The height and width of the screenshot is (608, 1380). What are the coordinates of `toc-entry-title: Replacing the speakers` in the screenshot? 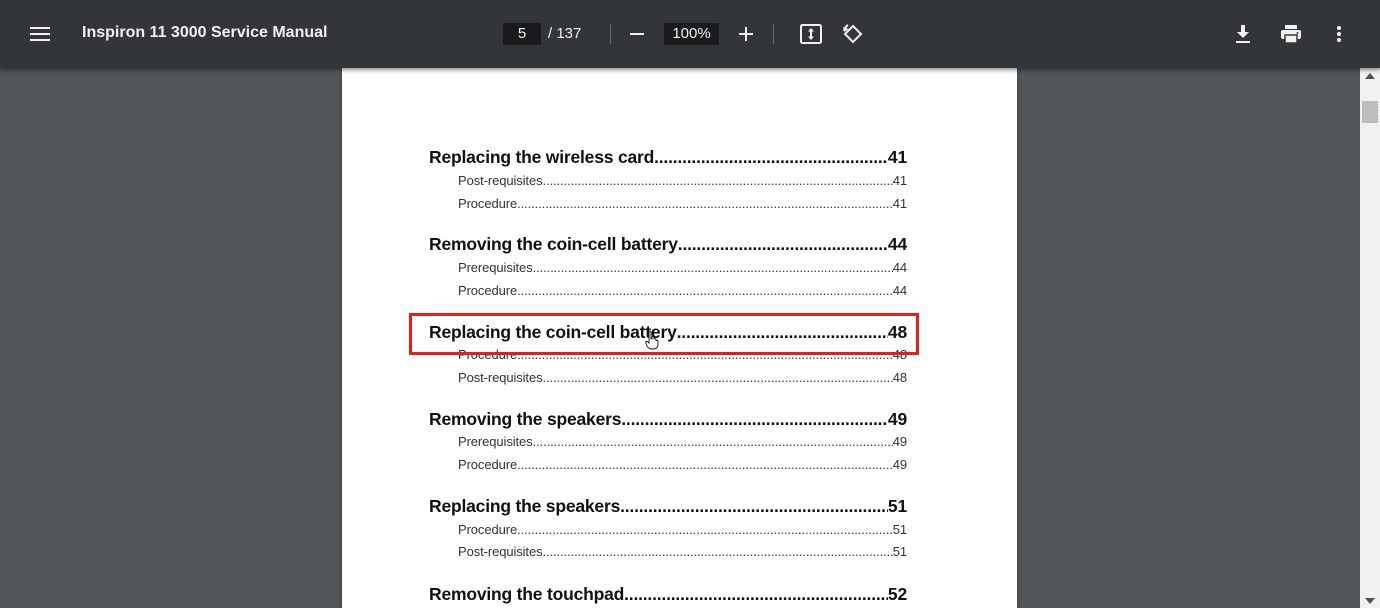 It's located at (525, 506).